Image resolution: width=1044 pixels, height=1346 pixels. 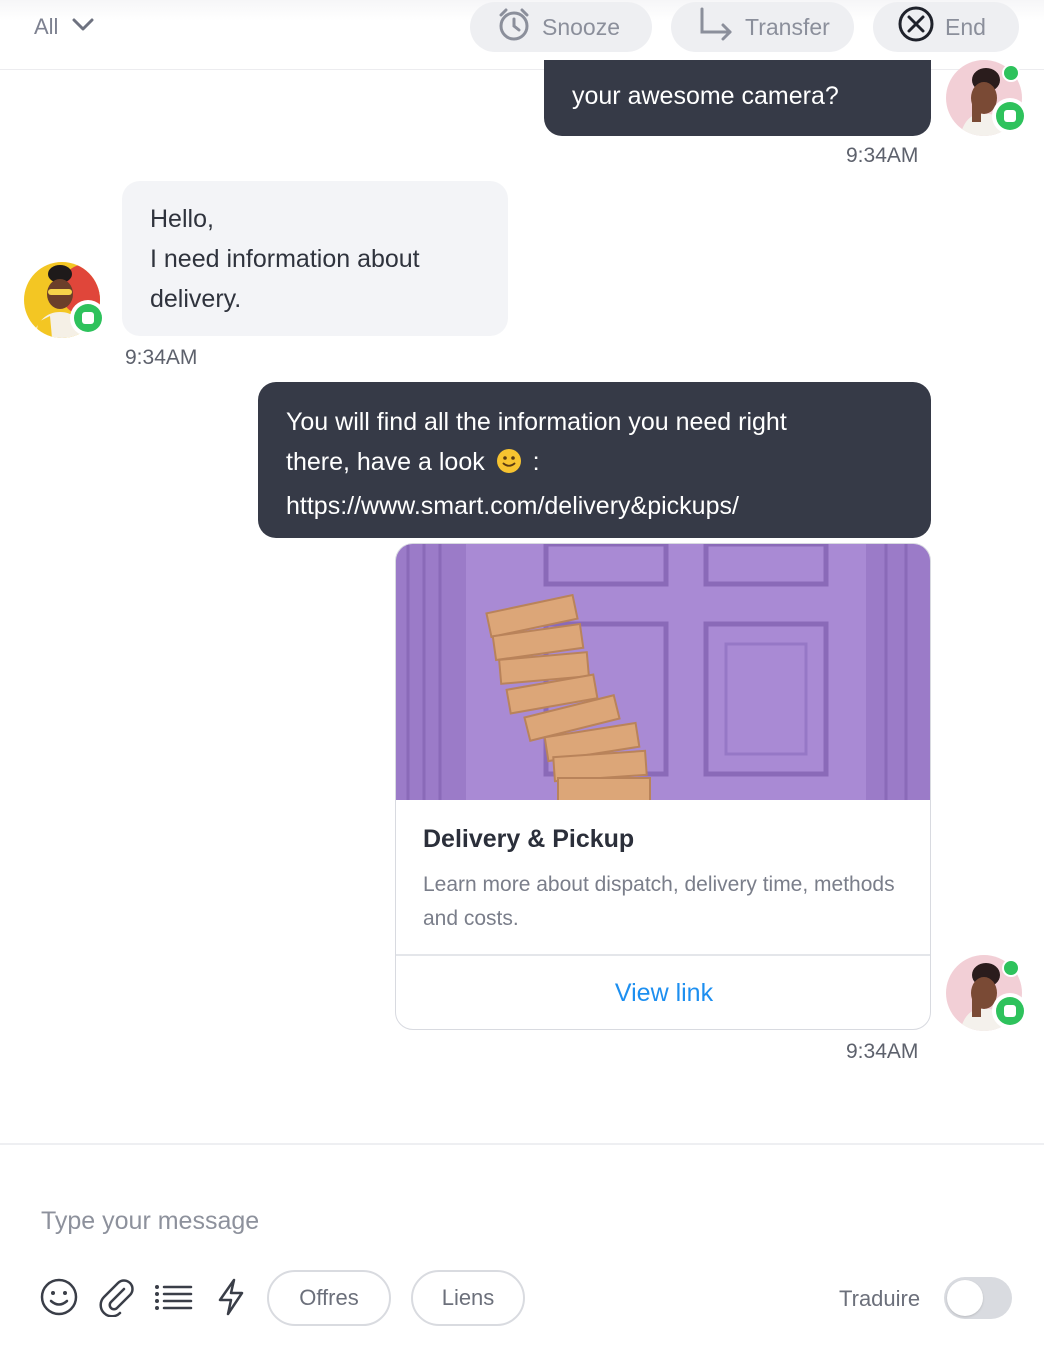 What do you see at coordinates (514, 27) in the screenshot?
I see `alarm-clock-icon` at bounding box center [514, 27].